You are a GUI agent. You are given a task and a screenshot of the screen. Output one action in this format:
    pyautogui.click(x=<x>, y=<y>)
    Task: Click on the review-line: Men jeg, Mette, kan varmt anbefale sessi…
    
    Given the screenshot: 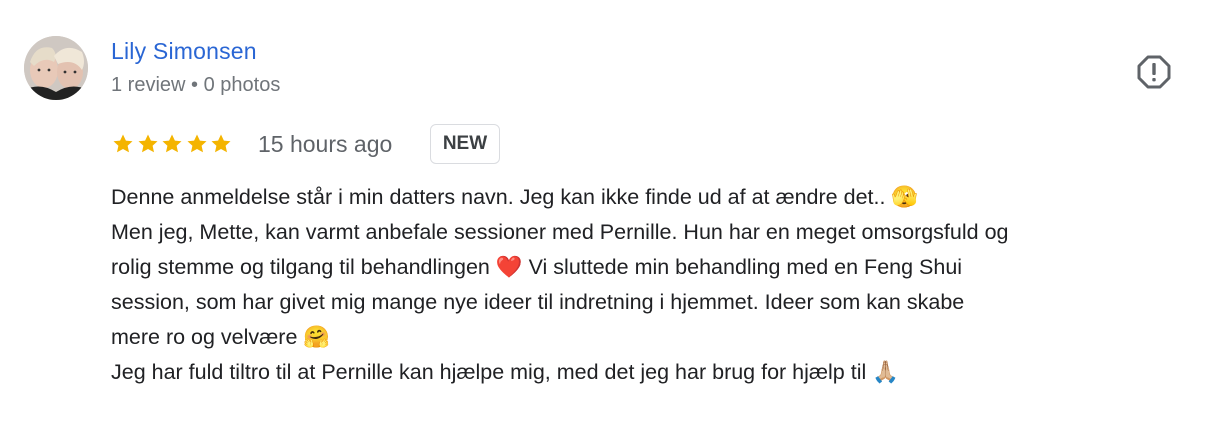 What is the action you would take?
    pyautogui.click(x=560, y=232)
    